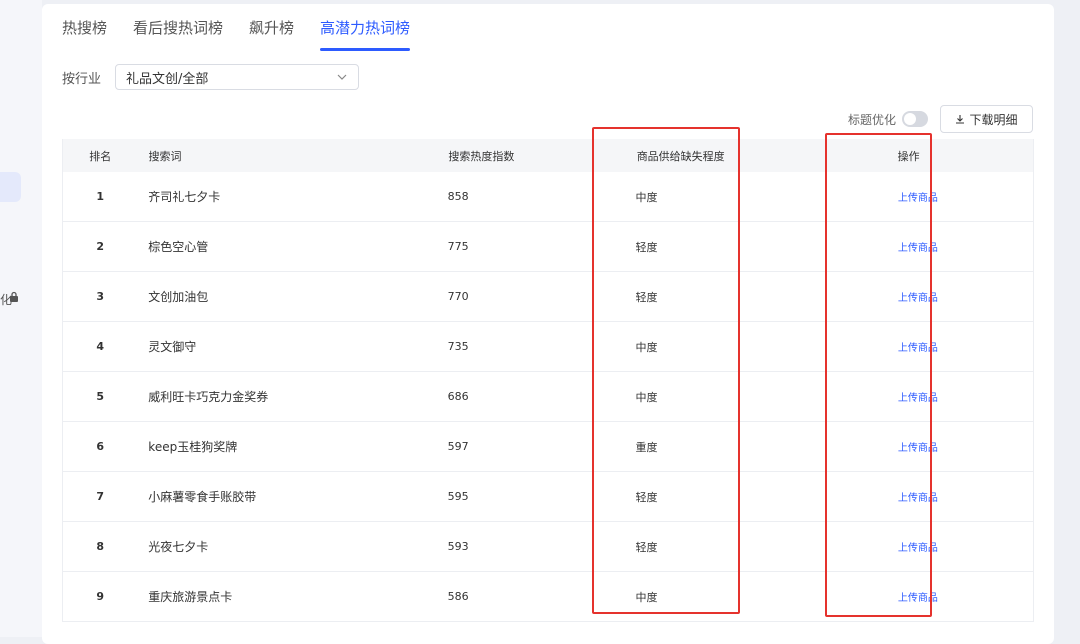  Describe the element at coordinates (100, 196) in the screenshot. I see `rank-cell: 1` at that location.